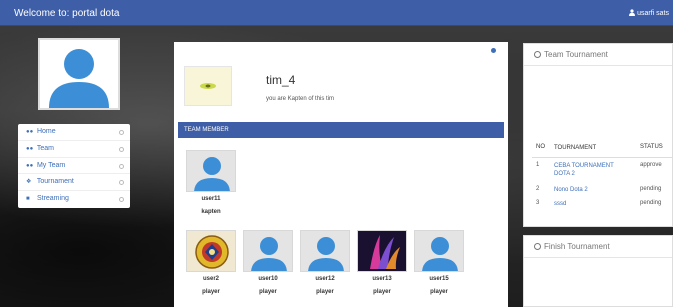 The height and width of the screenshot is (307, 673). Describe the element at coordinates (325, 279) in the screenshot. I see `member-name: user12` at that location.